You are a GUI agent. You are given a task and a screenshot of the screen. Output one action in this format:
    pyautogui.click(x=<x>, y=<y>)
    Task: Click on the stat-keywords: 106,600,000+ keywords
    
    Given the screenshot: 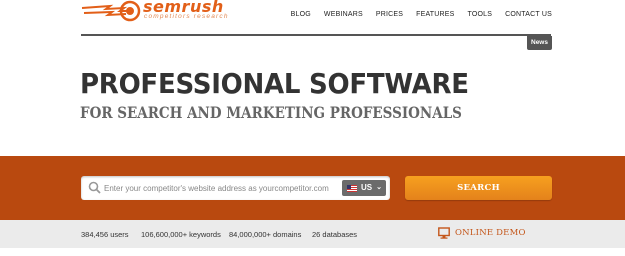 What is the action you would take?
    pyautogui.click(x=181, y=234)
    